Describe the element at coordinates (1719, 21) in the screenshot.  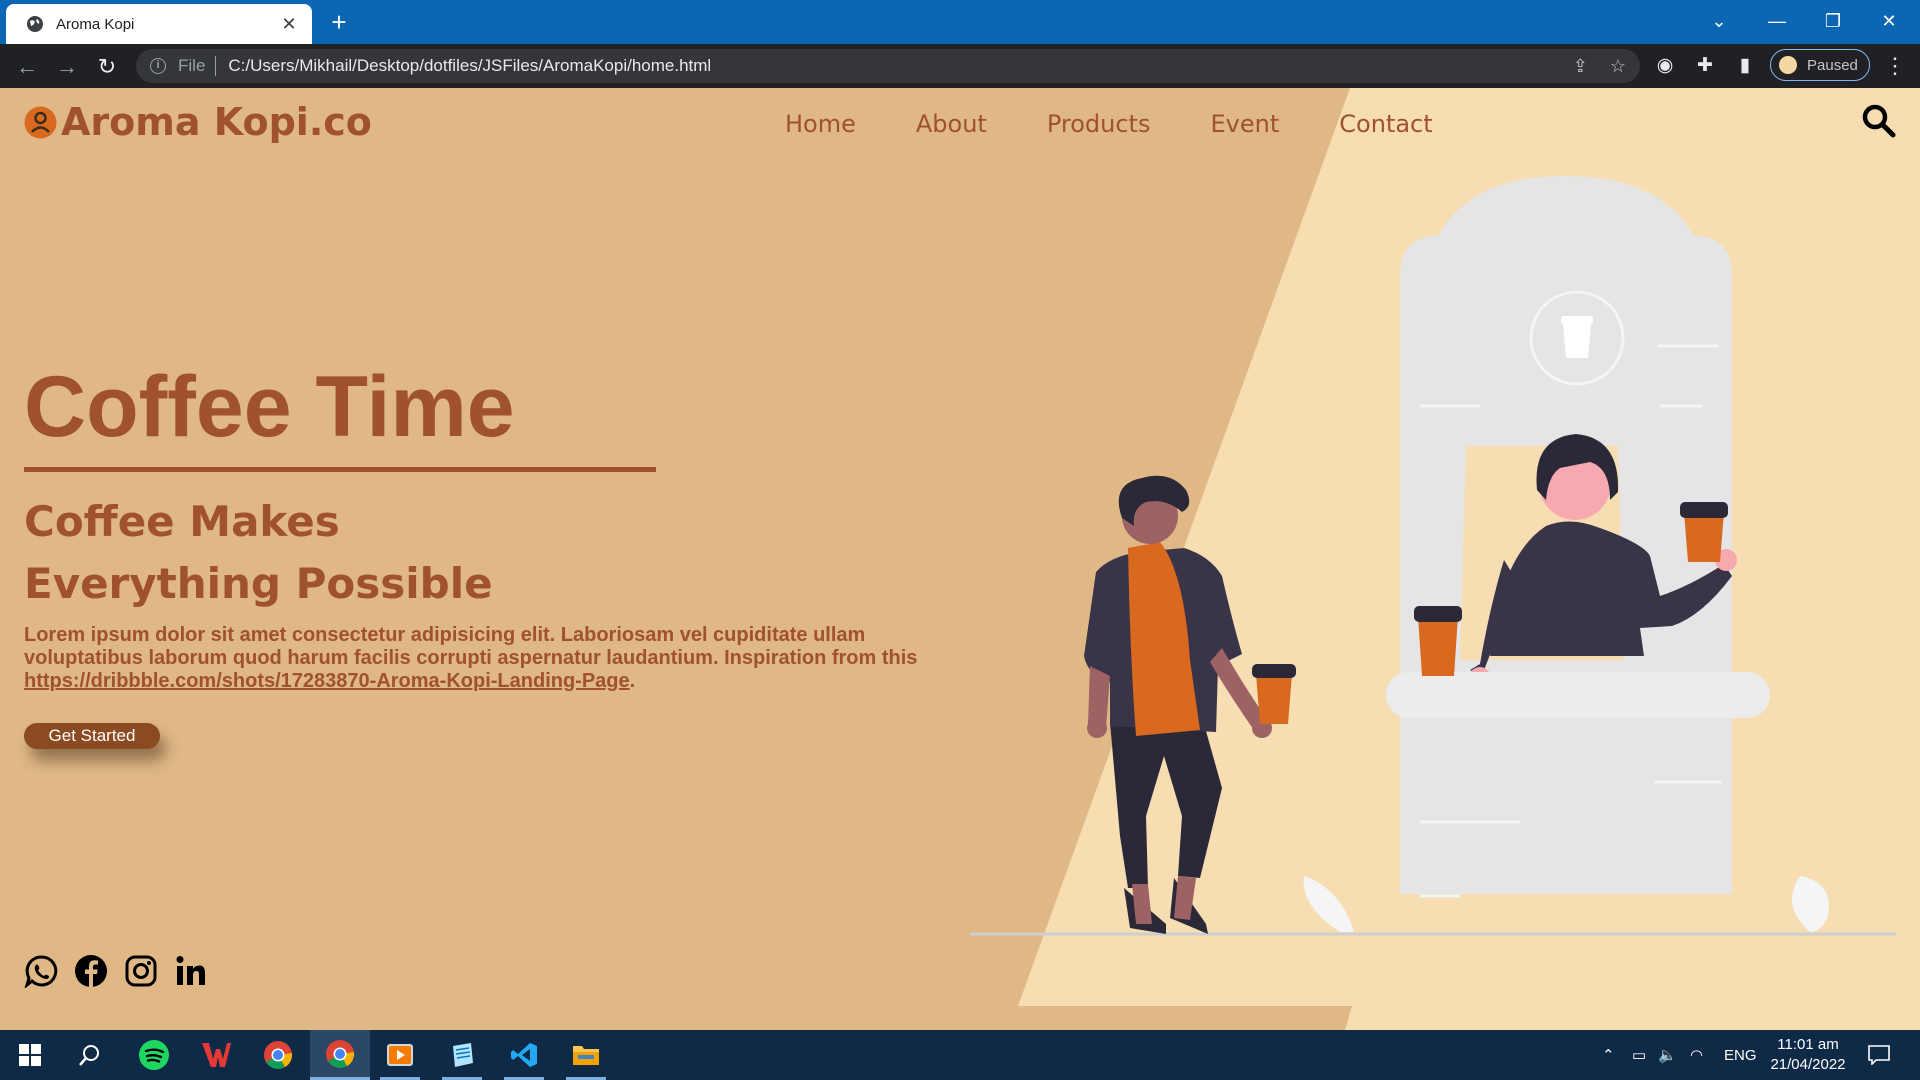
I see `tab-search-icon: ⌄` at that location.